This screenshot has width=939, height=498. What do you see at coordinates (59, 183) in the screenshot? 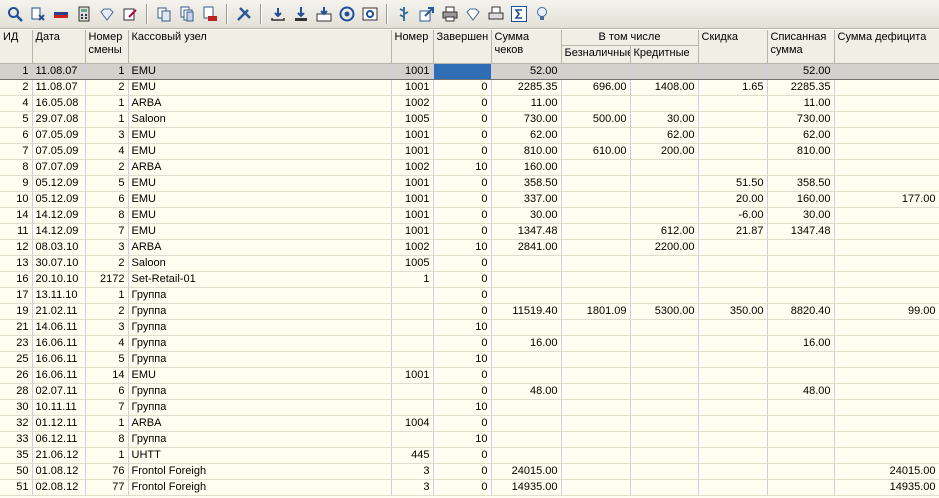
I see `cell-date: 05.12.09` at bounding box center [59, 183].